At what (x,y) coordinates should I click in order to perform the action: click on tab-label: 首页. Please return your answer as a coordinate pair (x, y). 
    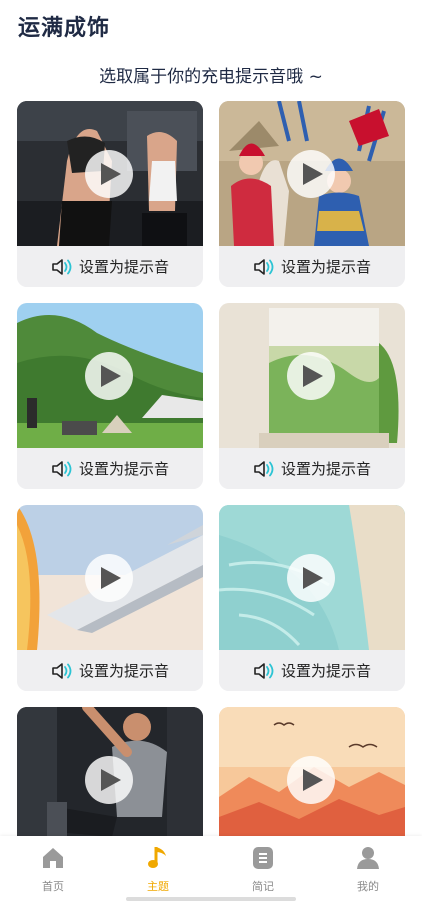
    Looking at the image, I should click on (53, 886).